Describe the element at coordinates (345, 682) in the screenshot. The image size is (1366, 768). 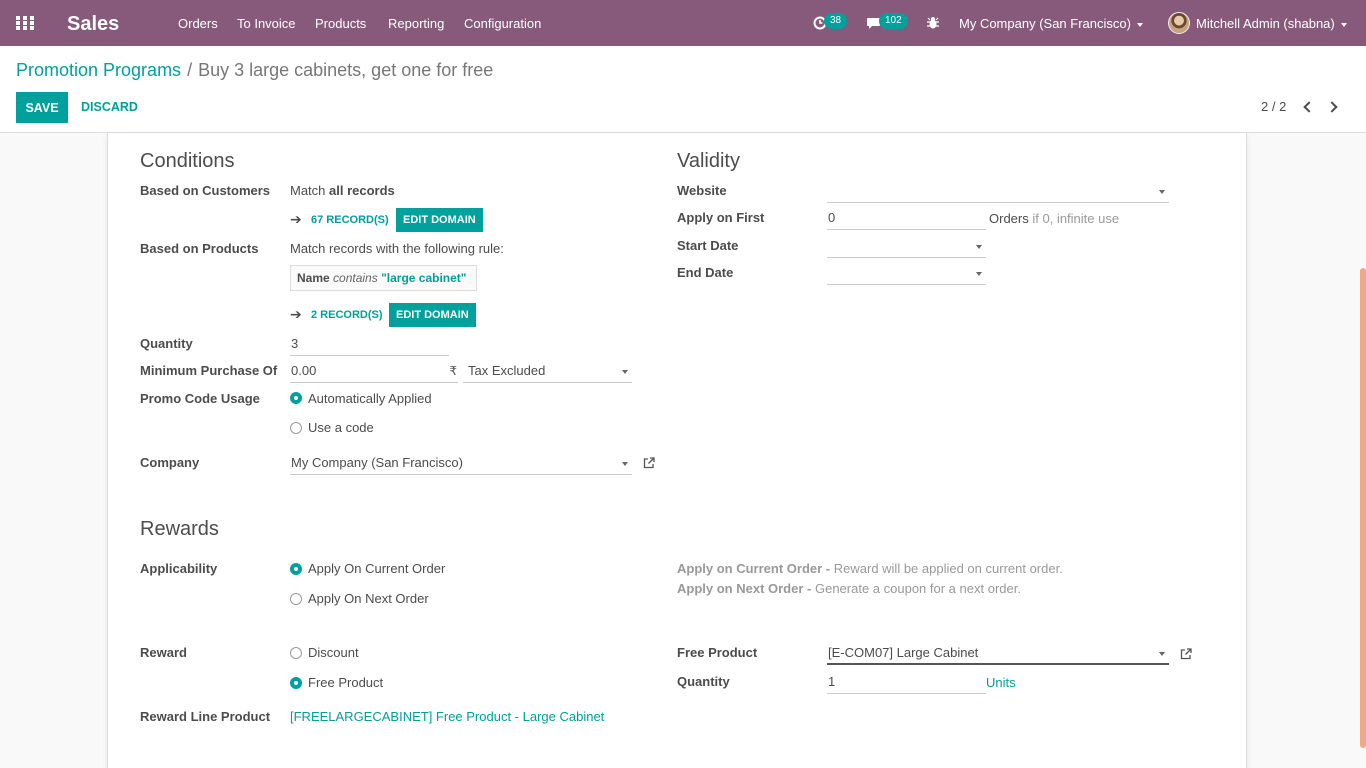
I see `option-free-product: Free Product` at that location.